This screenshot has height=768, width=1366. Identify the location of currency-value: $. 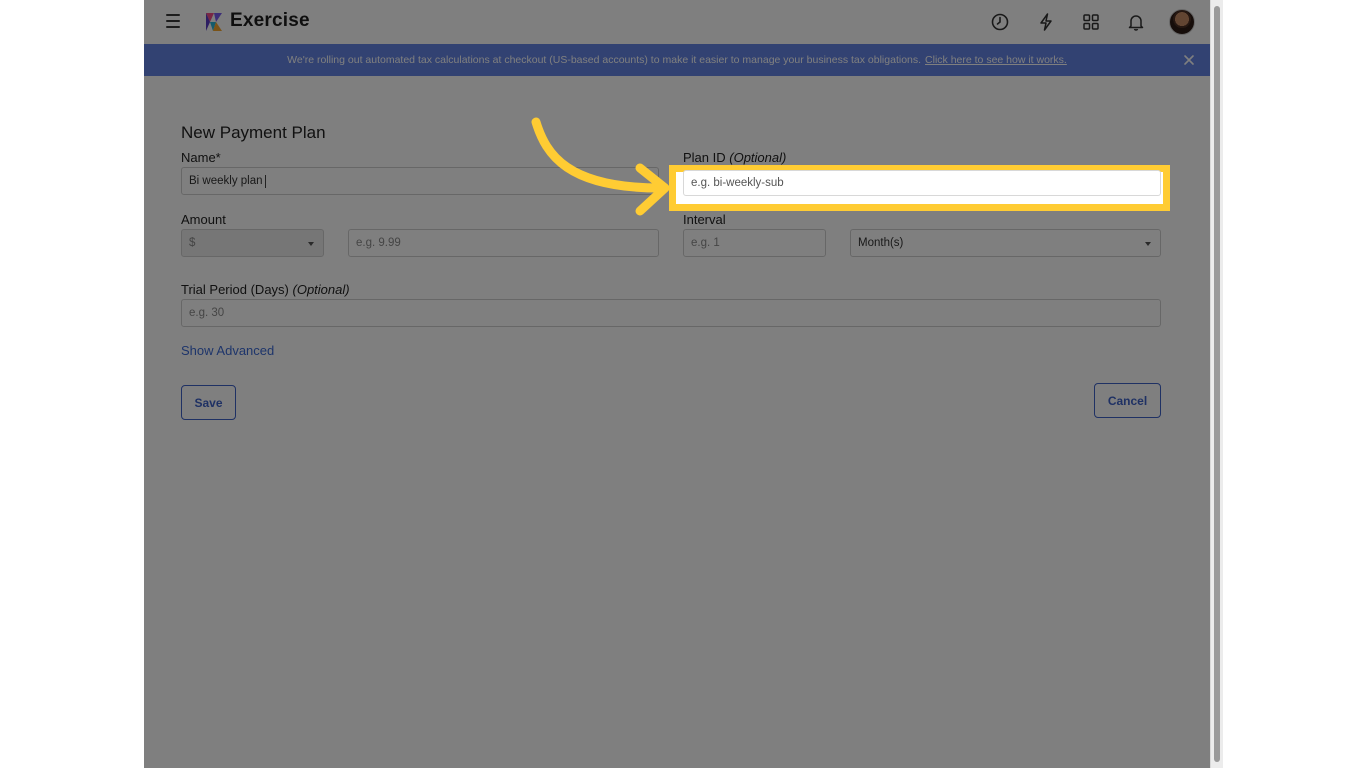
(192, 243).